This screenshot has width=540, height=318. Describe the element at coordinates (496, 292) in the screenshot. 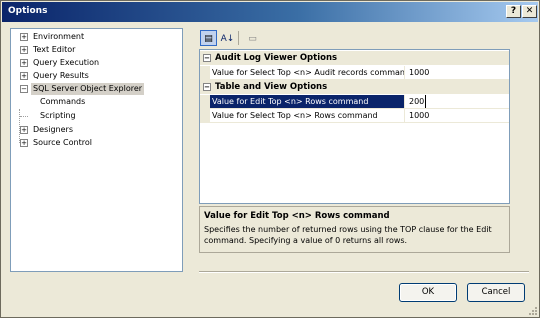

I see `cancel-button: Cancel` at that location.